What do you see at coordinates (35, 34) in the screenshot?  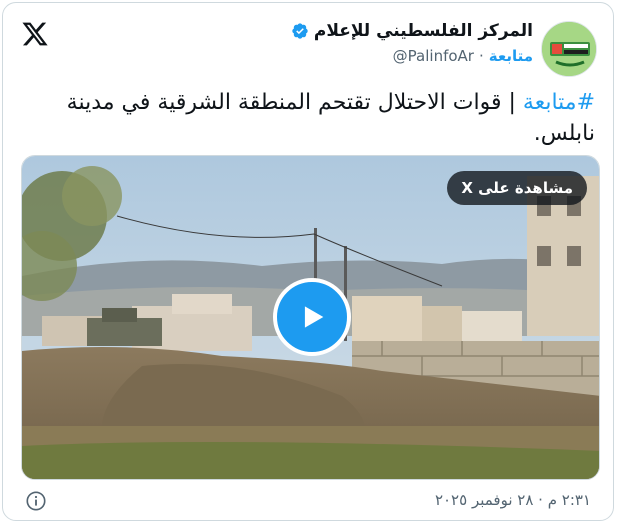 I see `x-logo-icon` at bounding box center [35, 34].